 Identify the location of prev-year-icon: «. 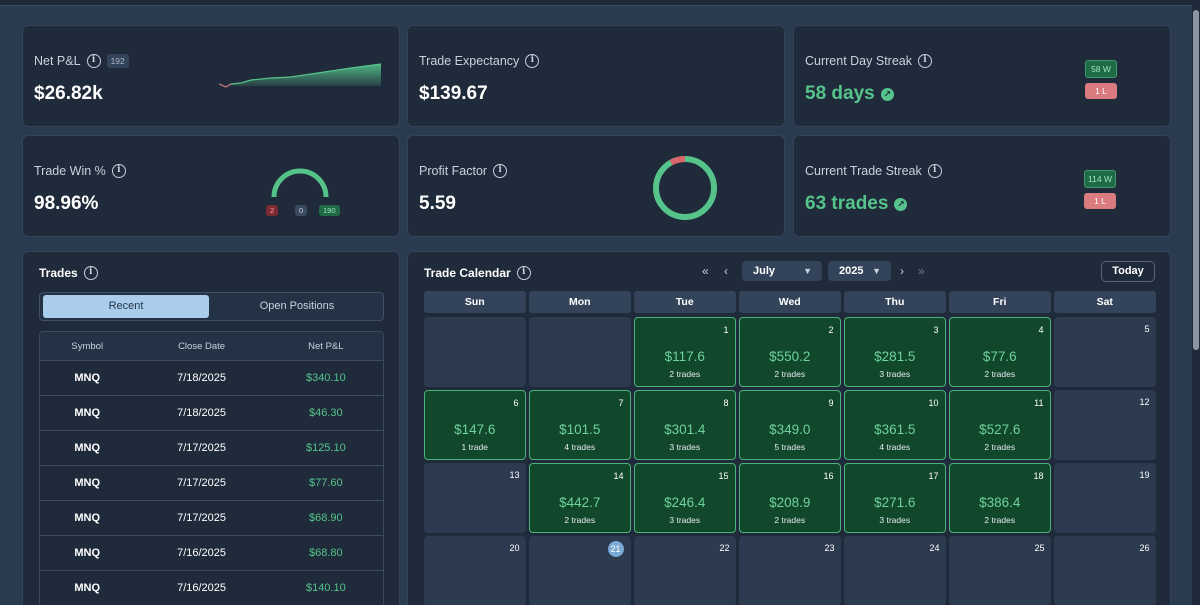
(705, 271).